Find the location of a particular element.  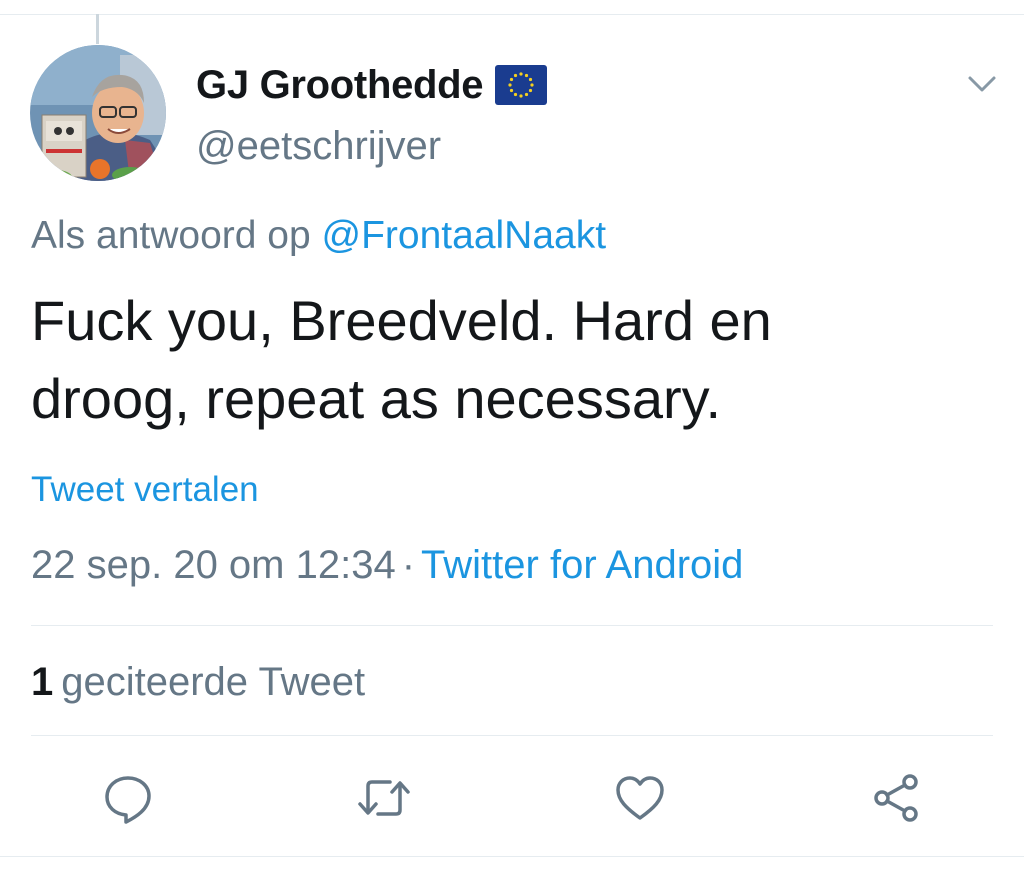

author-handle: @eetschrijver is located at coordinates (318, 146).